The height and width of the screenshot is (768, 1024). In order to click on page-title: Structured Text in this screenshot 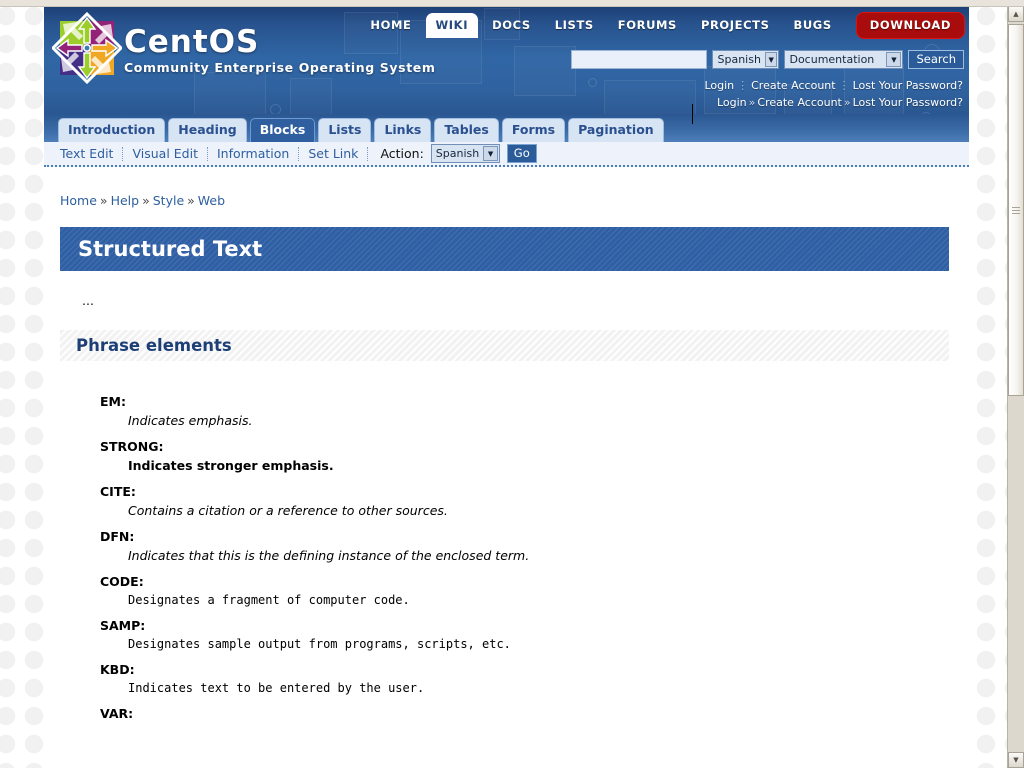, I will do `click(504, 249)`.